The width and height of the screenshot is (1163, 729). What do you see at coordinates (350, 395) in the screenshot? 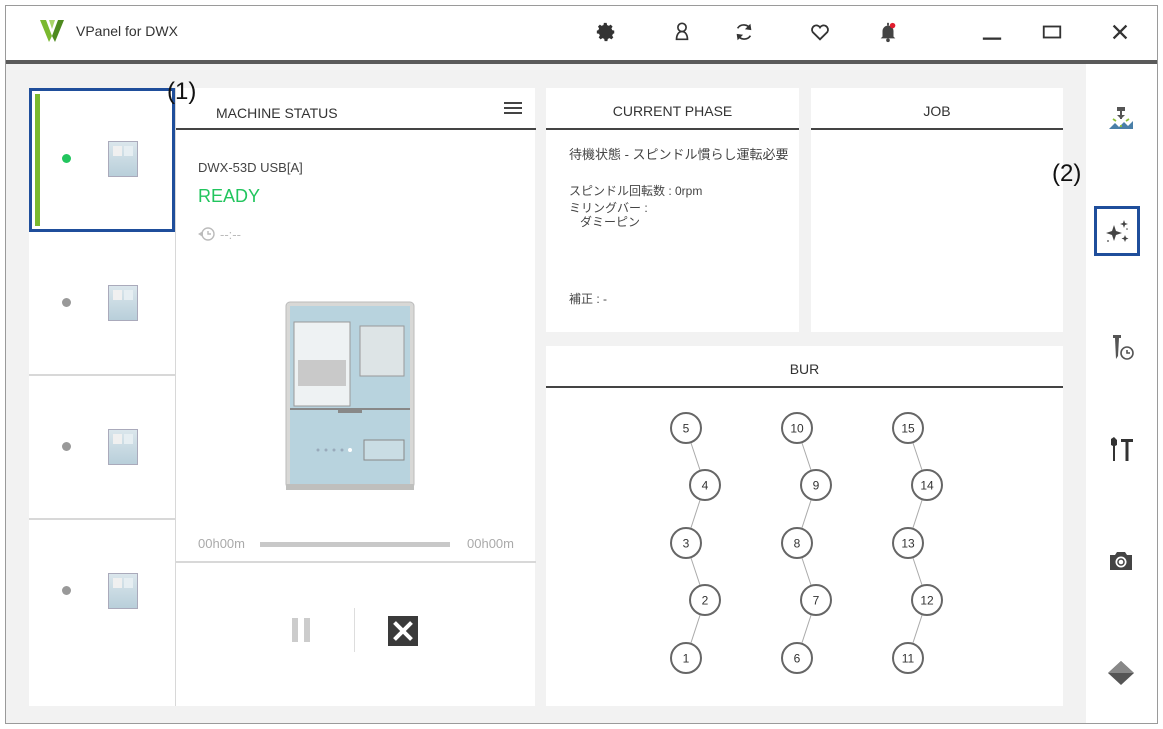
I see `machine-image` at bounding box center [350, 395].